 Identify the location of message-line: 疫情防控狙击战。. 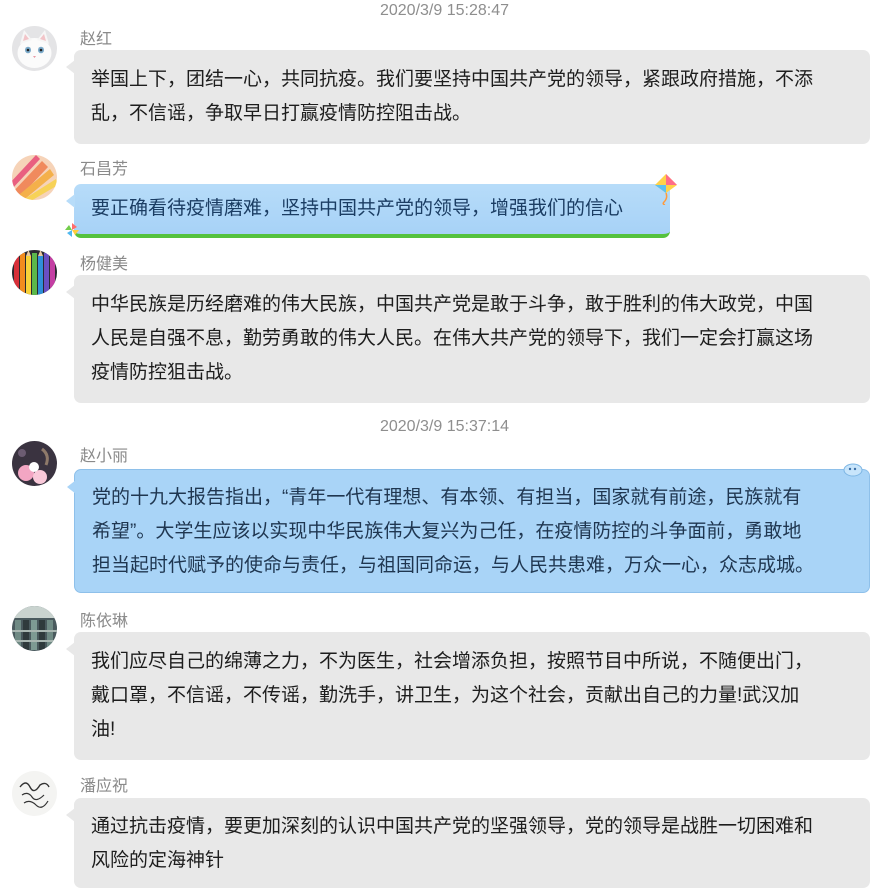
(167, 372).